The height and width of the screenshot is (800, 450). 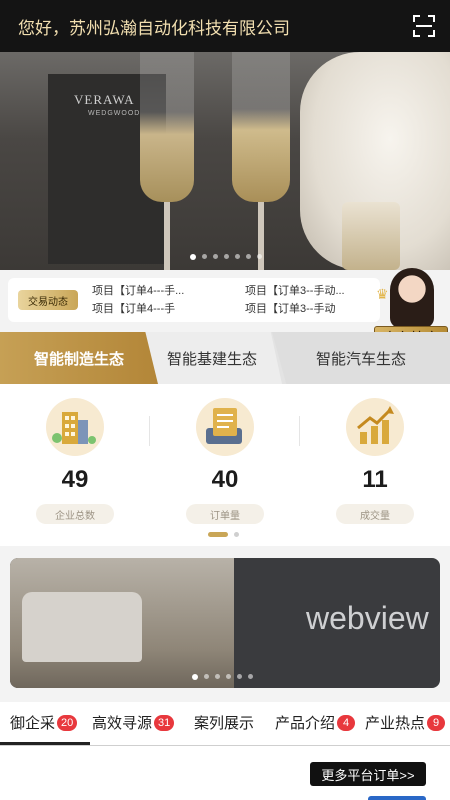 What do you see at coordinates (48, 300) in the screenshot?
I see `ticker-tag: 交易动态` at bounding box center [48, 300].